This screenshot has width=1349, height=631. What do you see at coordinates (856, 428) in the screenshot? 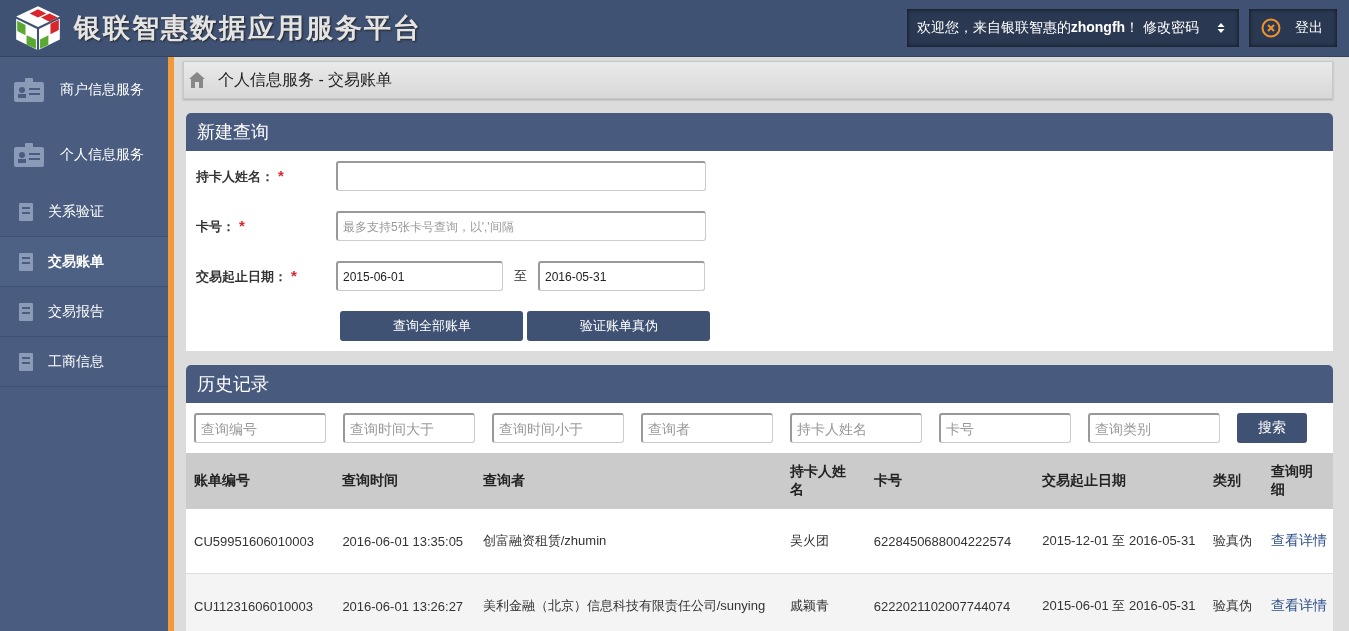
I see `filter-field: 持卡人姓名` at bounding box center [856, 428].